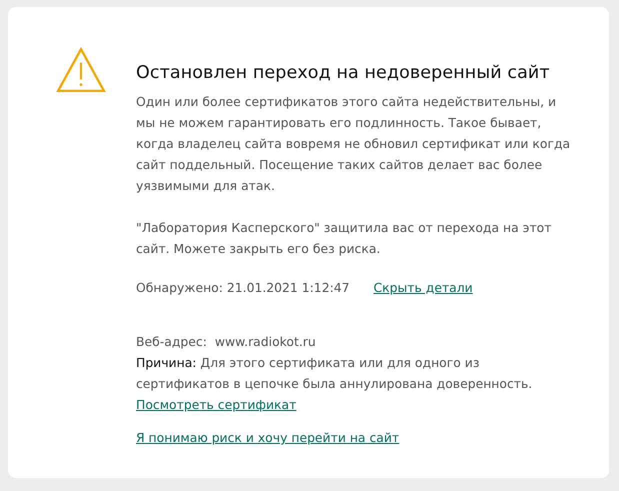 The width and height of the screenshot is (619, 491). Describe the element at coordinates (171, 342) in the screenshot. I see `web-address-label: Веб-адрес:` at that location.